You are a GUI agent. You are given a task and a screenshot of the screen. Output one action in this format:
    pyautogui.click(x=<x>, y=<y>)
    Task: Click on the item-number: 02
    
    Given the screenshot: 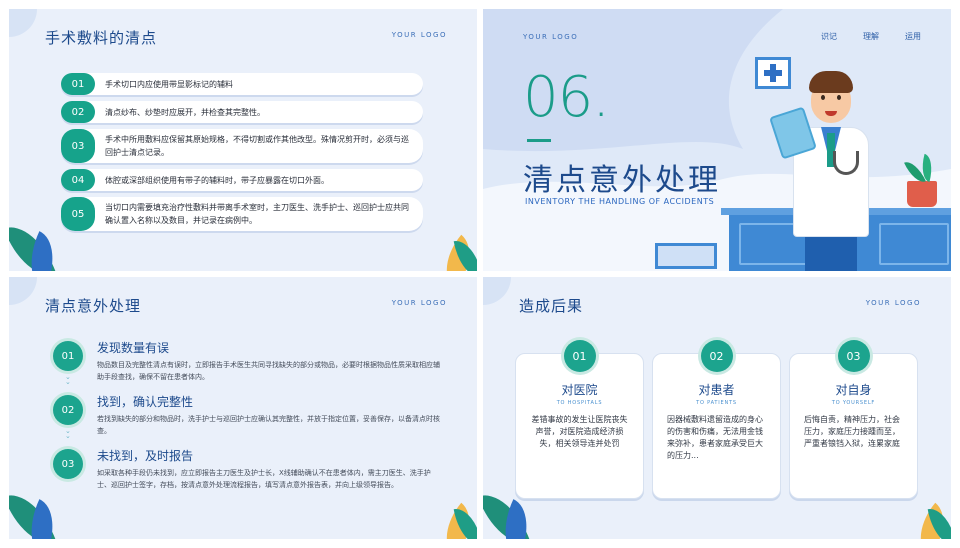 What is the action you would take?
    pyautogui.click(x=78, y=112)
    